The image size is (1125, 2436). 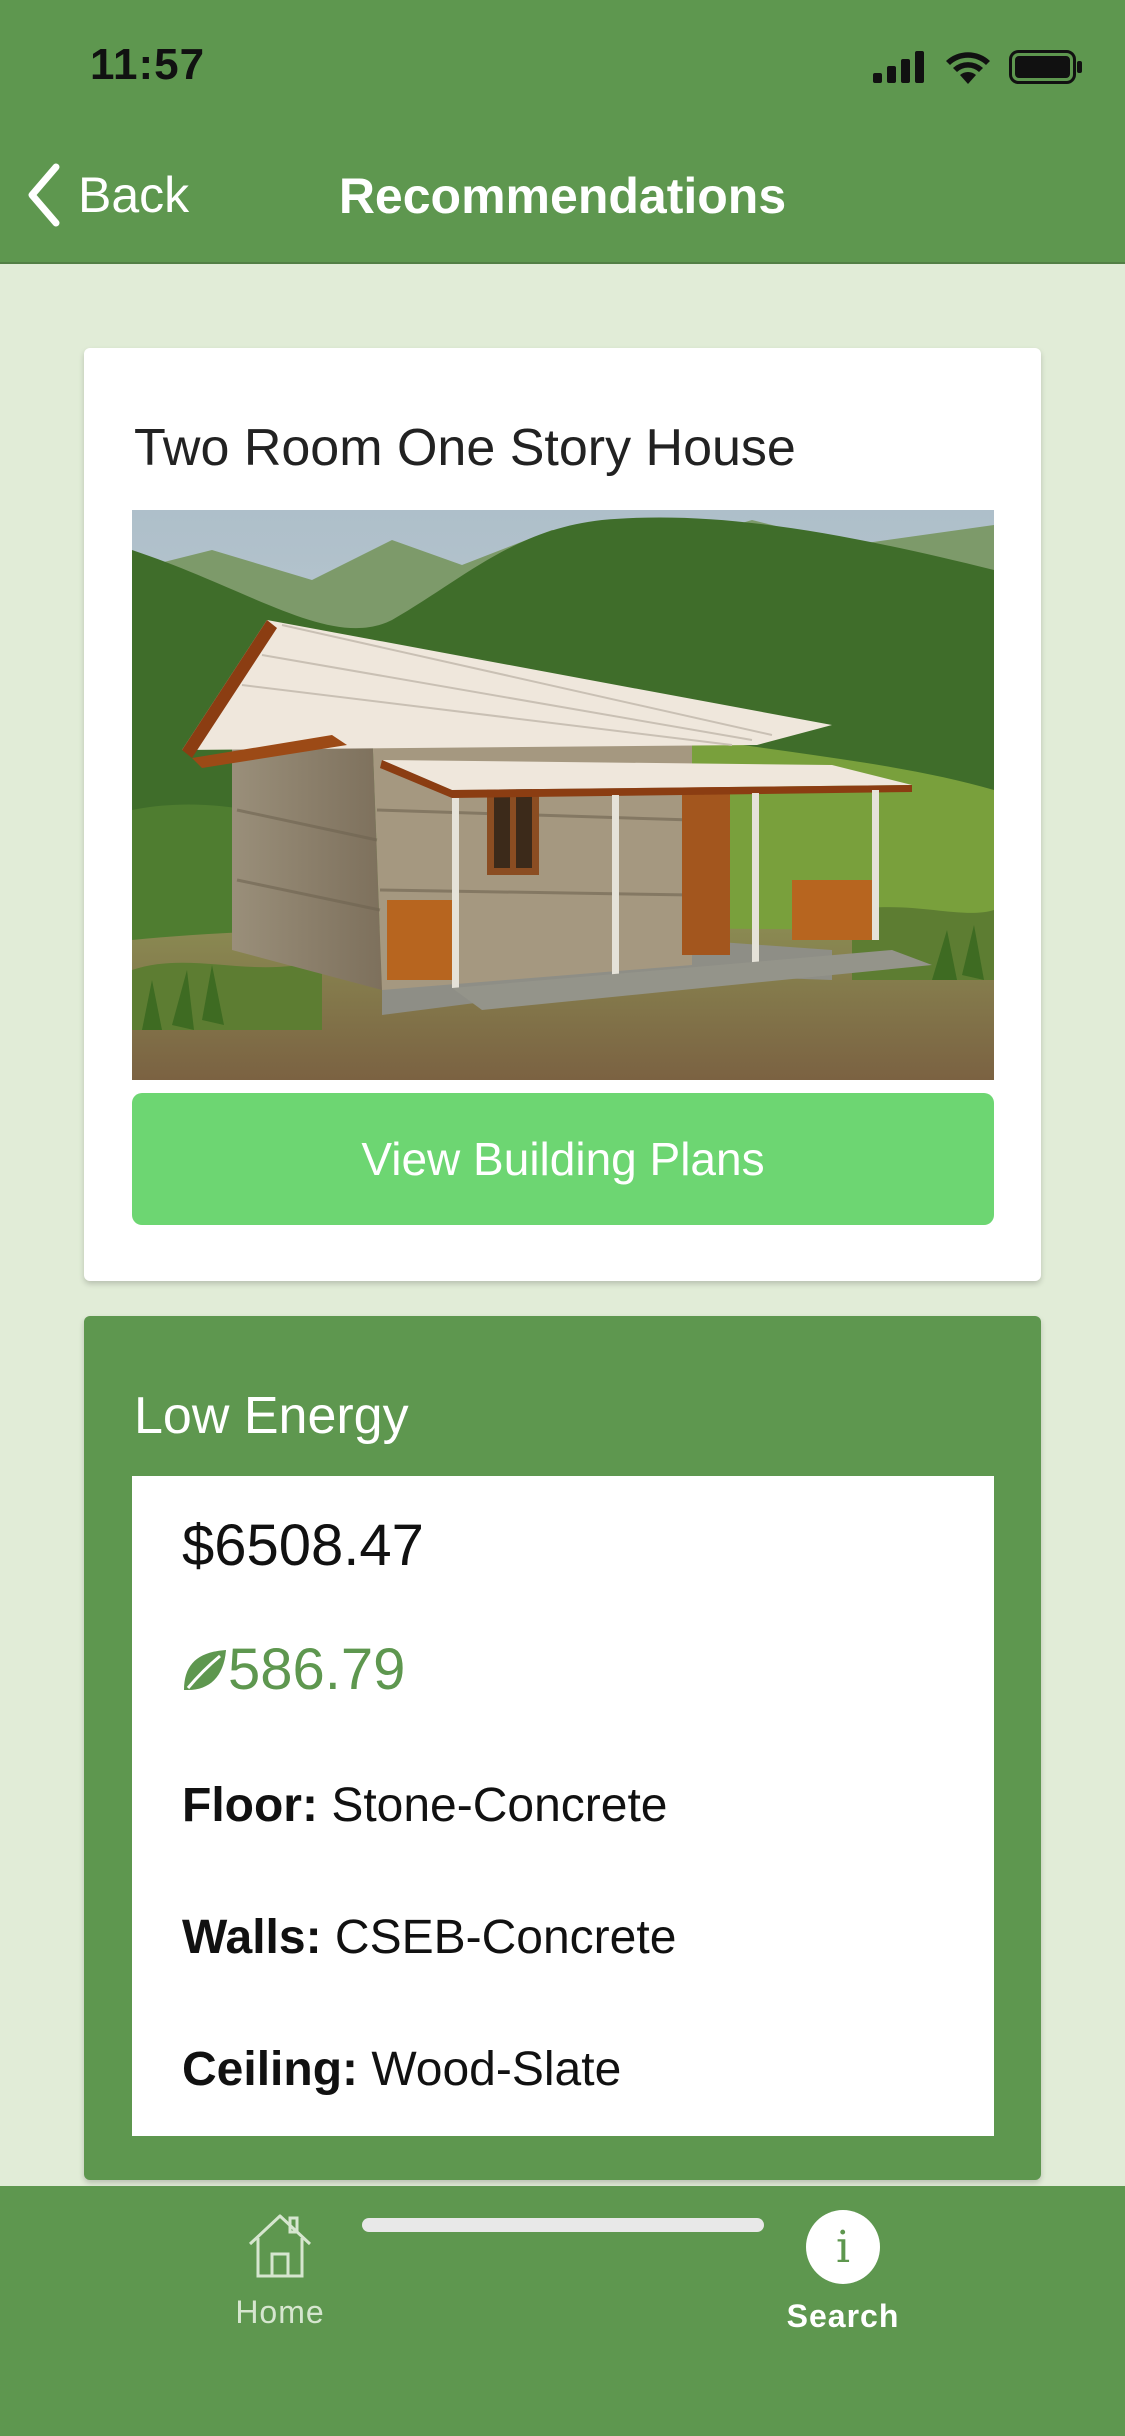 I want to click on top-bar: 11:57 Back Recommendations, so click(x=562, y=132).